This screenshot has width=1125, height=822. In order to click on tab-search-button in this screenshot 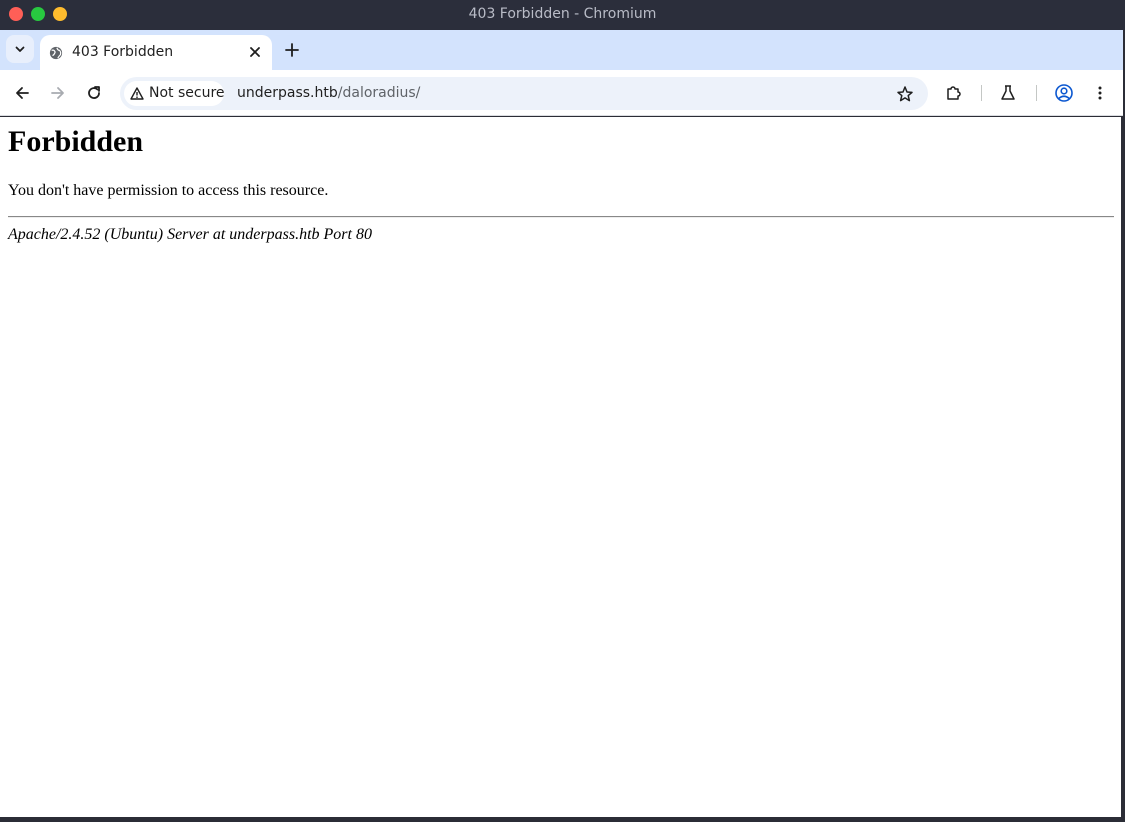, I will do `click(20, 49)`.